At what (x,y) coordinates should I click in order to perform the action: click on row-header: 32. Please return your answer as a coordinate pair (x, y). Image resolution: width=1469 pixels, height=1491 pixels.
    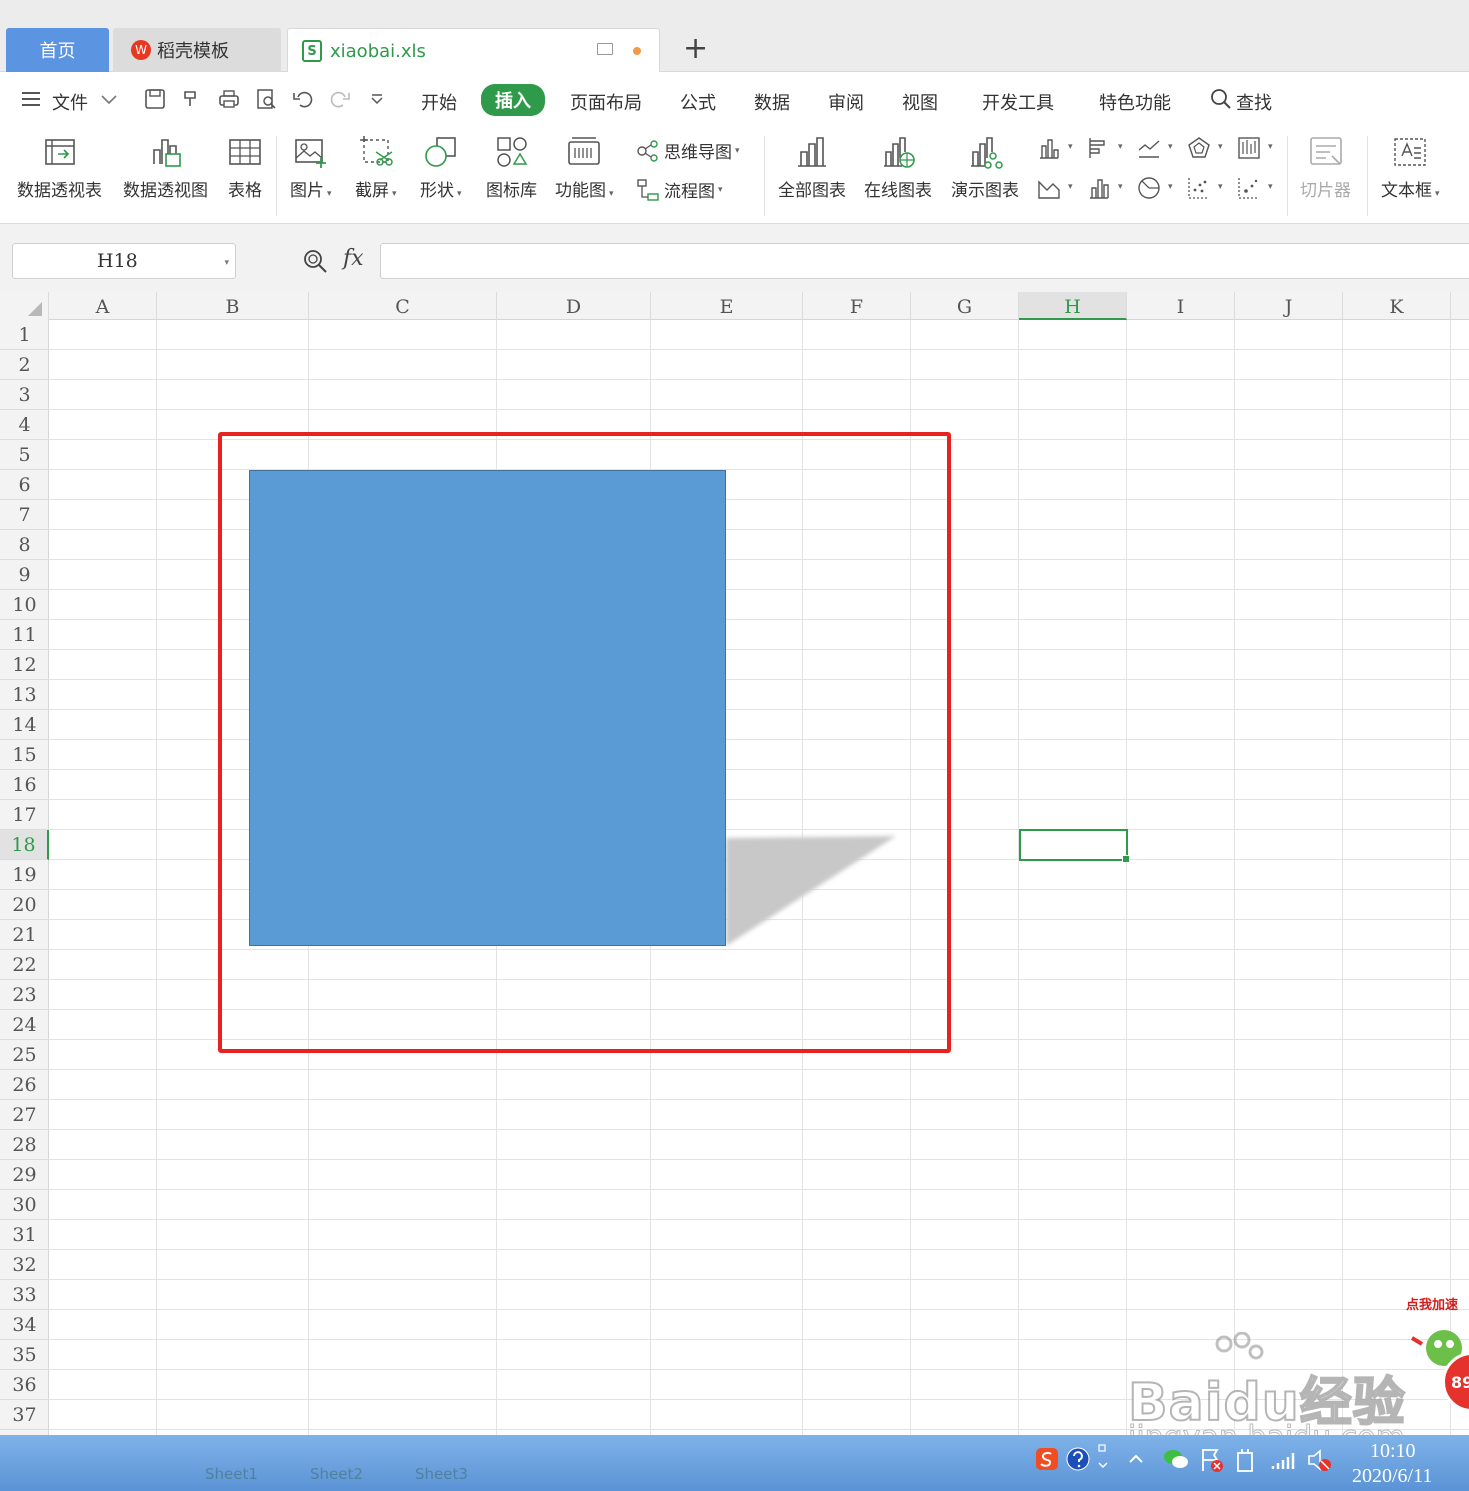
    Looking at the image, I should click on (24, 1265).